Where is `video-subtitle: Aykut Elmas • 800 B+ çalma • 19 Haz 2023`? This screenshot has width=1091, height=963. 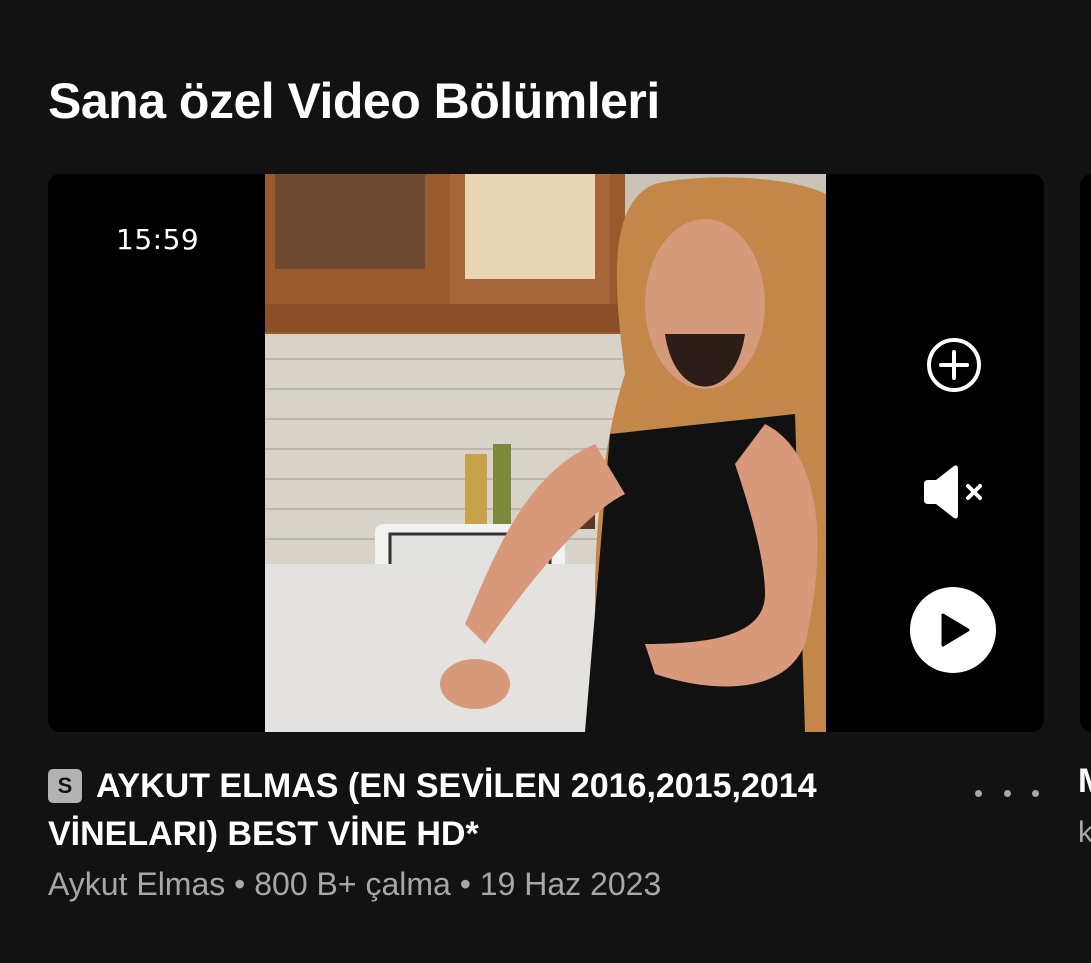 video-subtitle: Aykut Elmas • 800 B+ çalma • 19 Haz 2023 is located at coordinates (354, 884).